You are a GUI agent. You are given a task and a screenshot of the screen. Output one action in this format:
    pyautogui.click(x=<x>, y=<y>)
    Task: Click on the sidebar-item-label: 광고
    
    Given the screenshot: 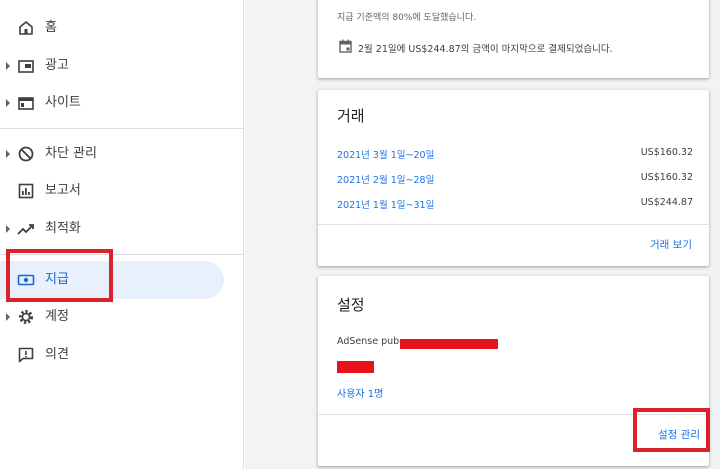 What is the action you would take?
    pyautogui.click(x=57, y=65)
    